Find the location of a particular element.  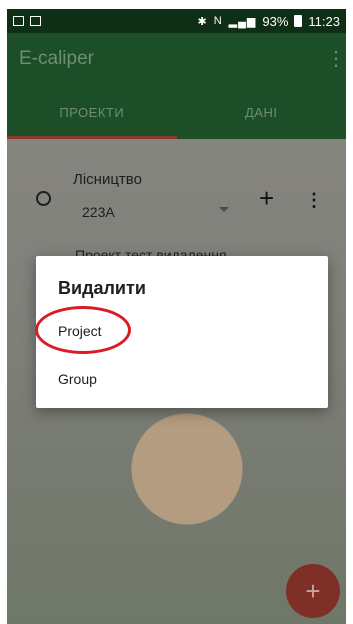

plus-icon: + is located at coordinates (313, 590).